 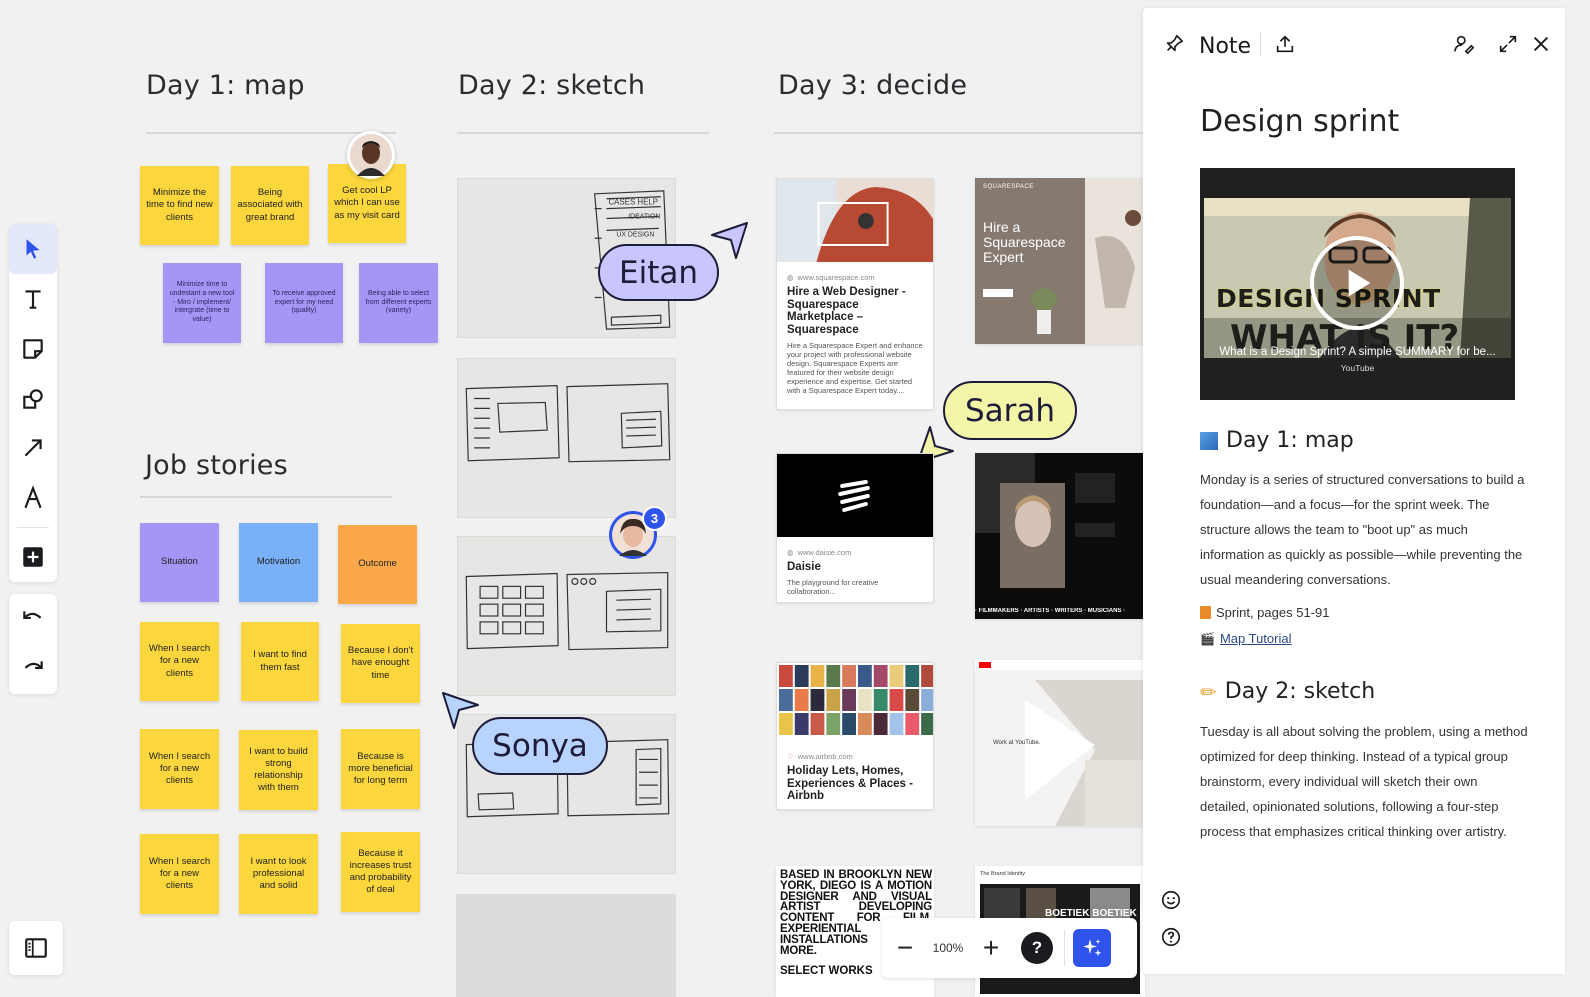 I want to click on emoji-icon, so click(x=1171, y=900).